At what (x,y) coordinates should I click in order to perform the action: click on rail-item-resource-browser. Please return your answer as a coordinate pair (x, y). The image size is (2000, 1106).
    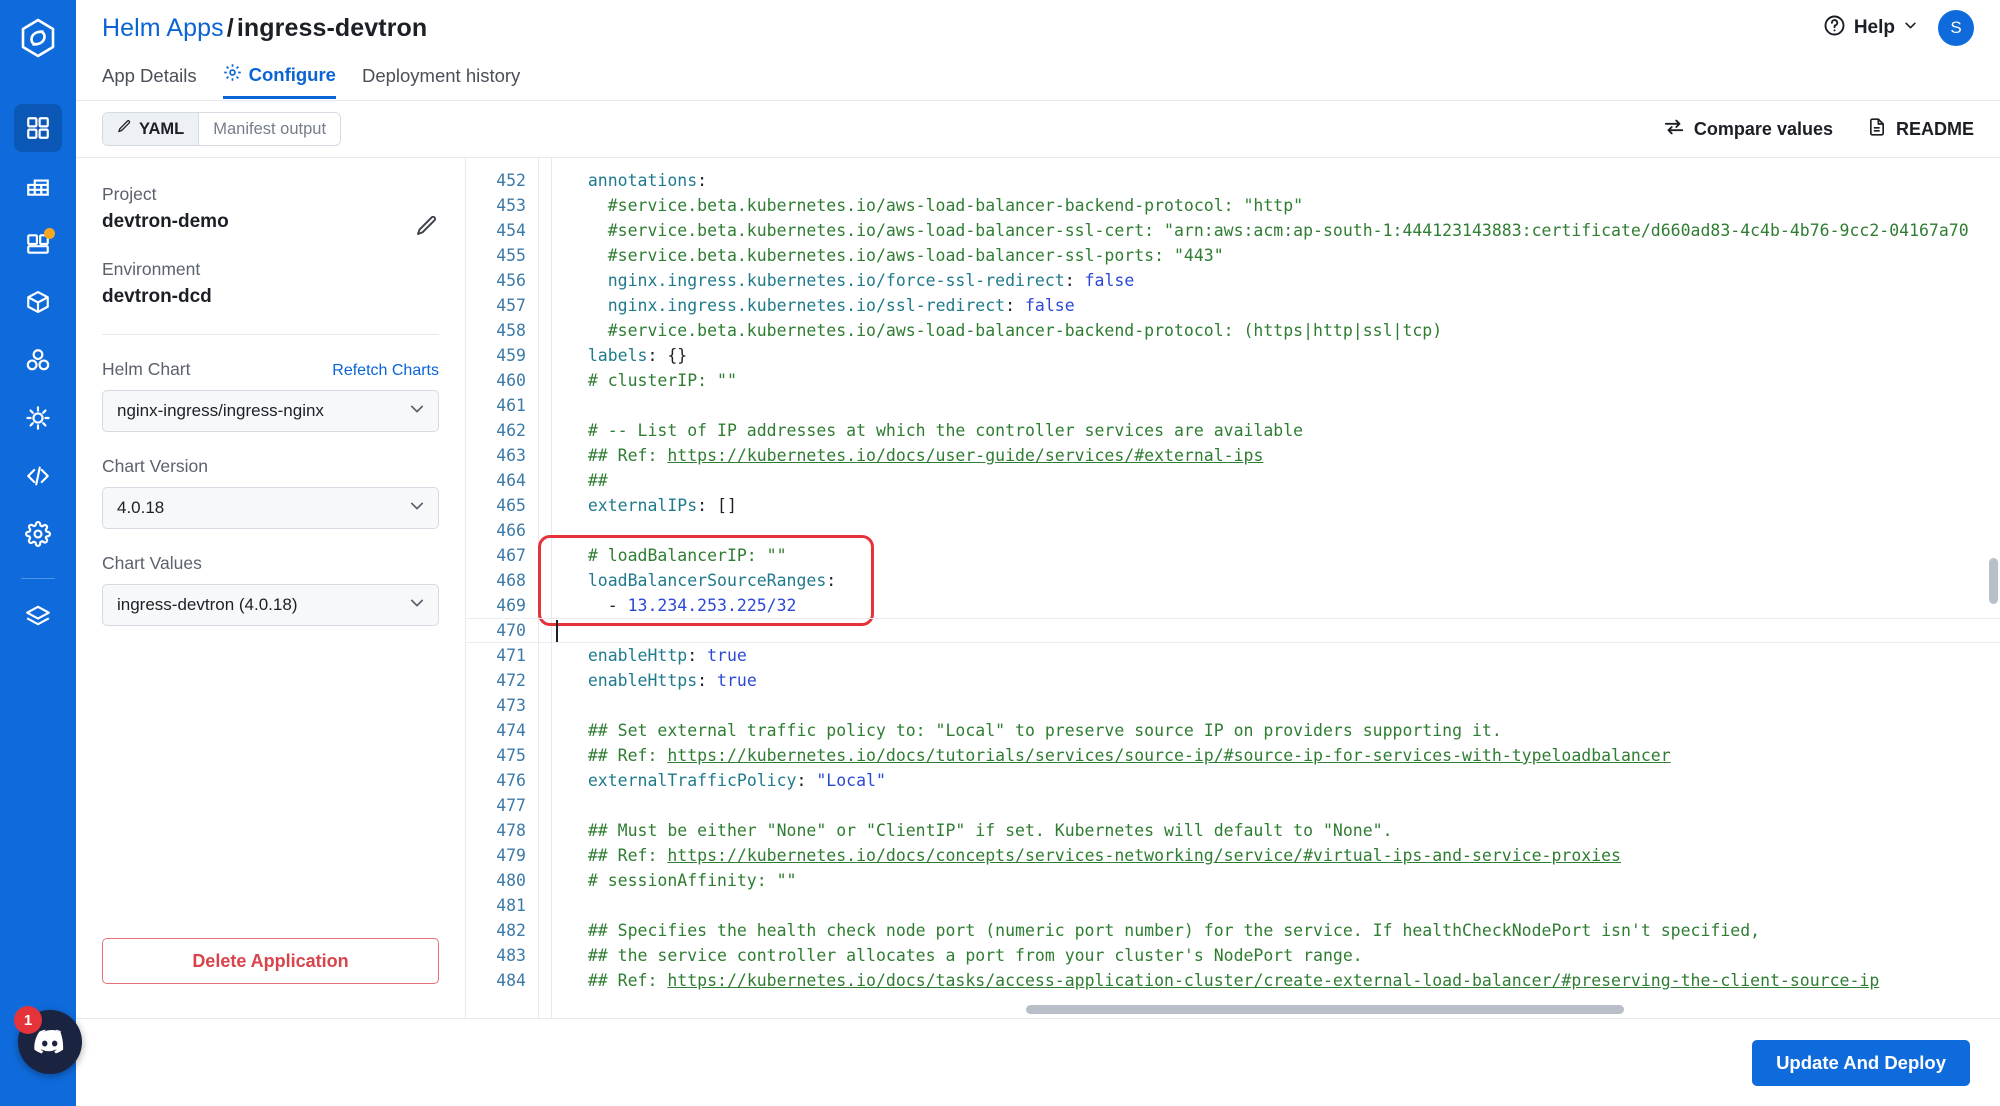
    Looking at the image, I should click on (38, 302).